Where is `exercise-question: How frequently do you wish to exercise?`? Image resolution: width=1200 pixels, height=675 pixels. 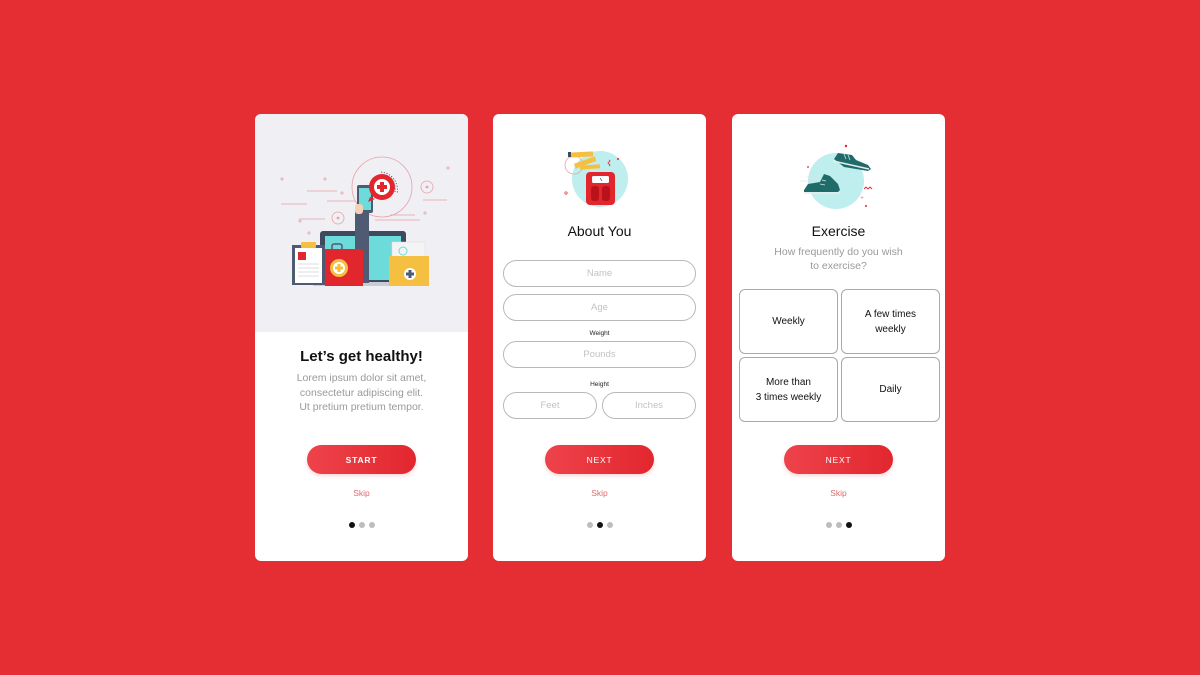 exercise-question: How frequently do you wish to exercise? is located at coordinates (838, 259).